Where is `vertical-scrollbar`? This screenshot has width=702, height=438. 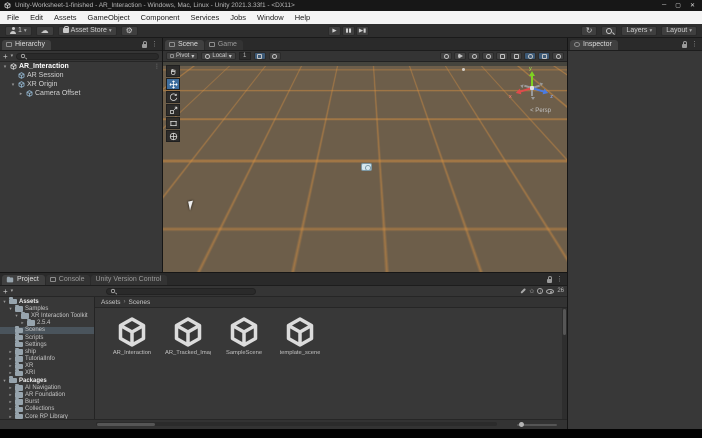
vertical-scrollbar is located at coordinates (564, 363).